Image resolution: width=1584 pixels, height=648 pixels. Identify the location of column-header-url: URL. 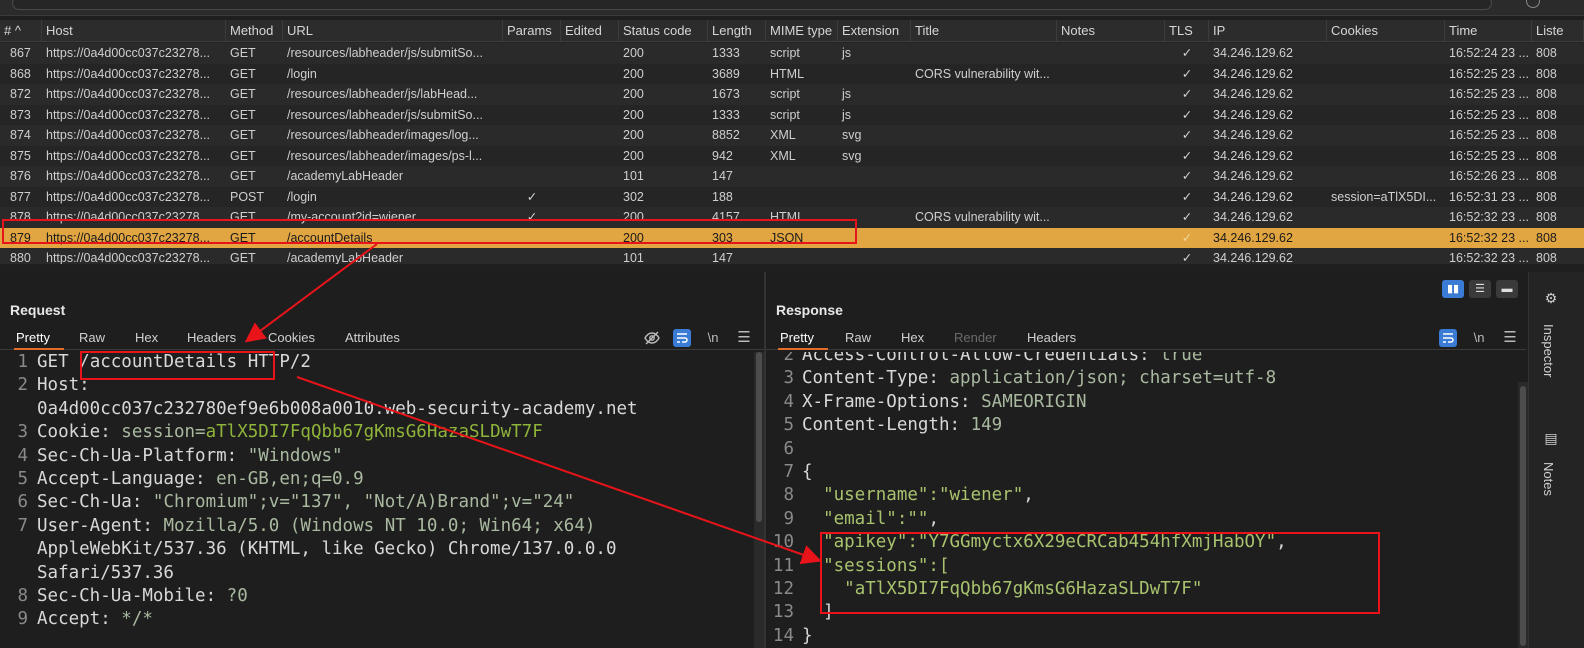
(393, 31).